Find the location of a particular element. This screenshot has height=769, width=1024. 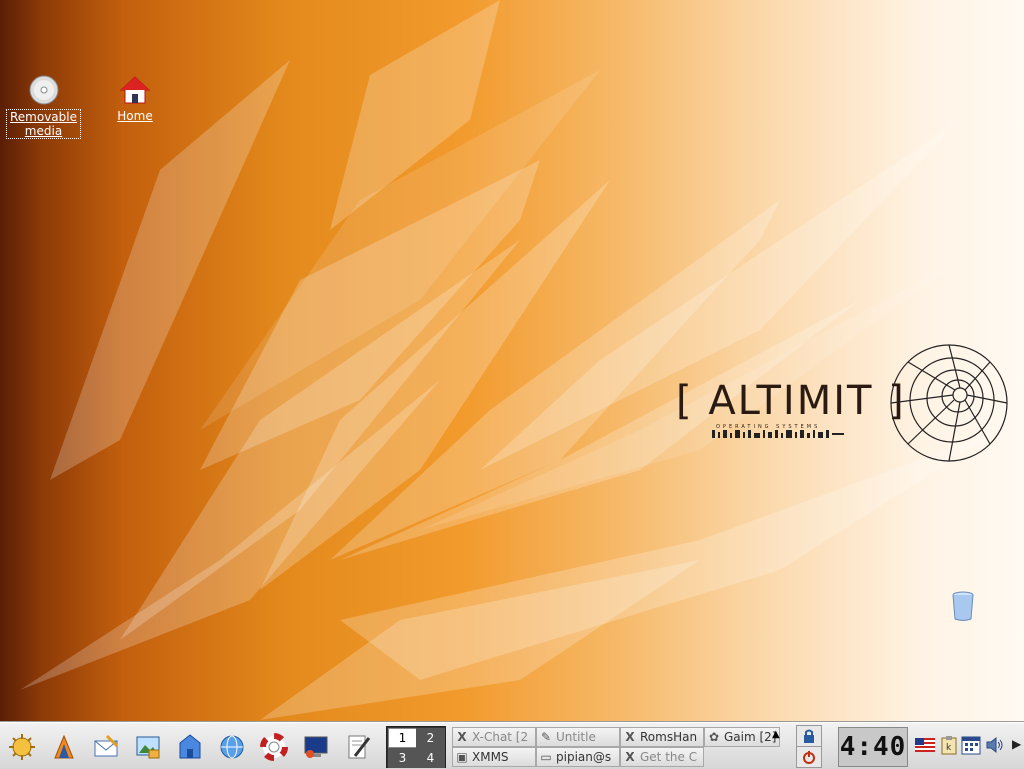

task-gaim: ✿ Gaim [2] is located at coordinates (742, 737).